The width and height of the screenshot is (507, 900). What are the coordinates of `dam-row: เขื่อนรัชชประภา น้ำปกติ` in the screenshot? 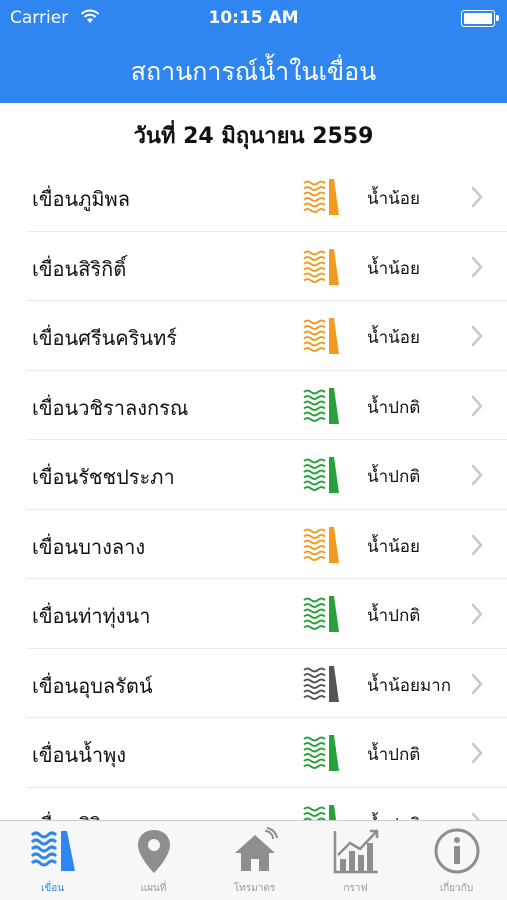 It's located at (267, 475).